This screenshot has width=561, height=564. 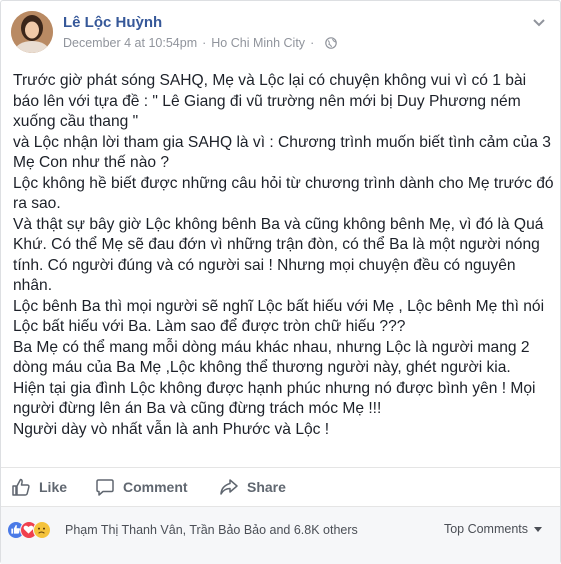 I want to click on share-button: Share, so click(x=252, y=487).